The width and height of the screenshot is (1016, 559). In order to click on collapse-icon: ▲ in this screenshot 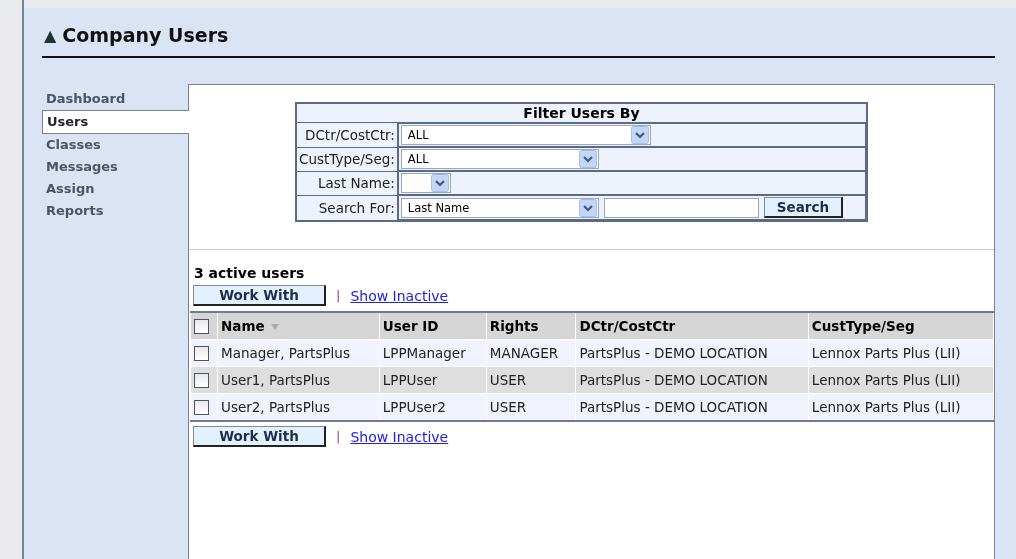, I will do `click(50, 35)`.